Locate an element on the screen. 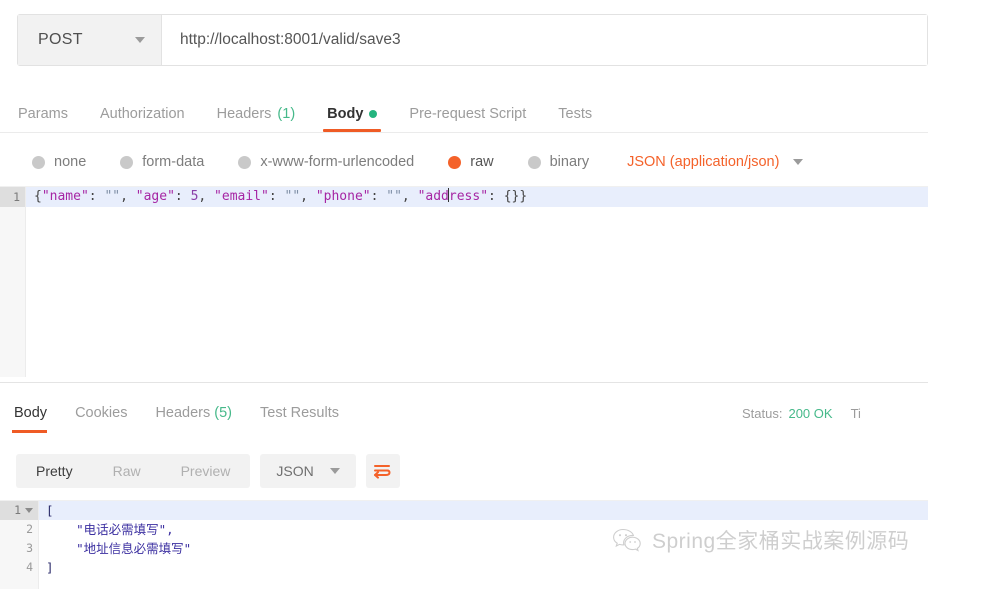  request-tab-label: Body is located at coordinates (345, 114).